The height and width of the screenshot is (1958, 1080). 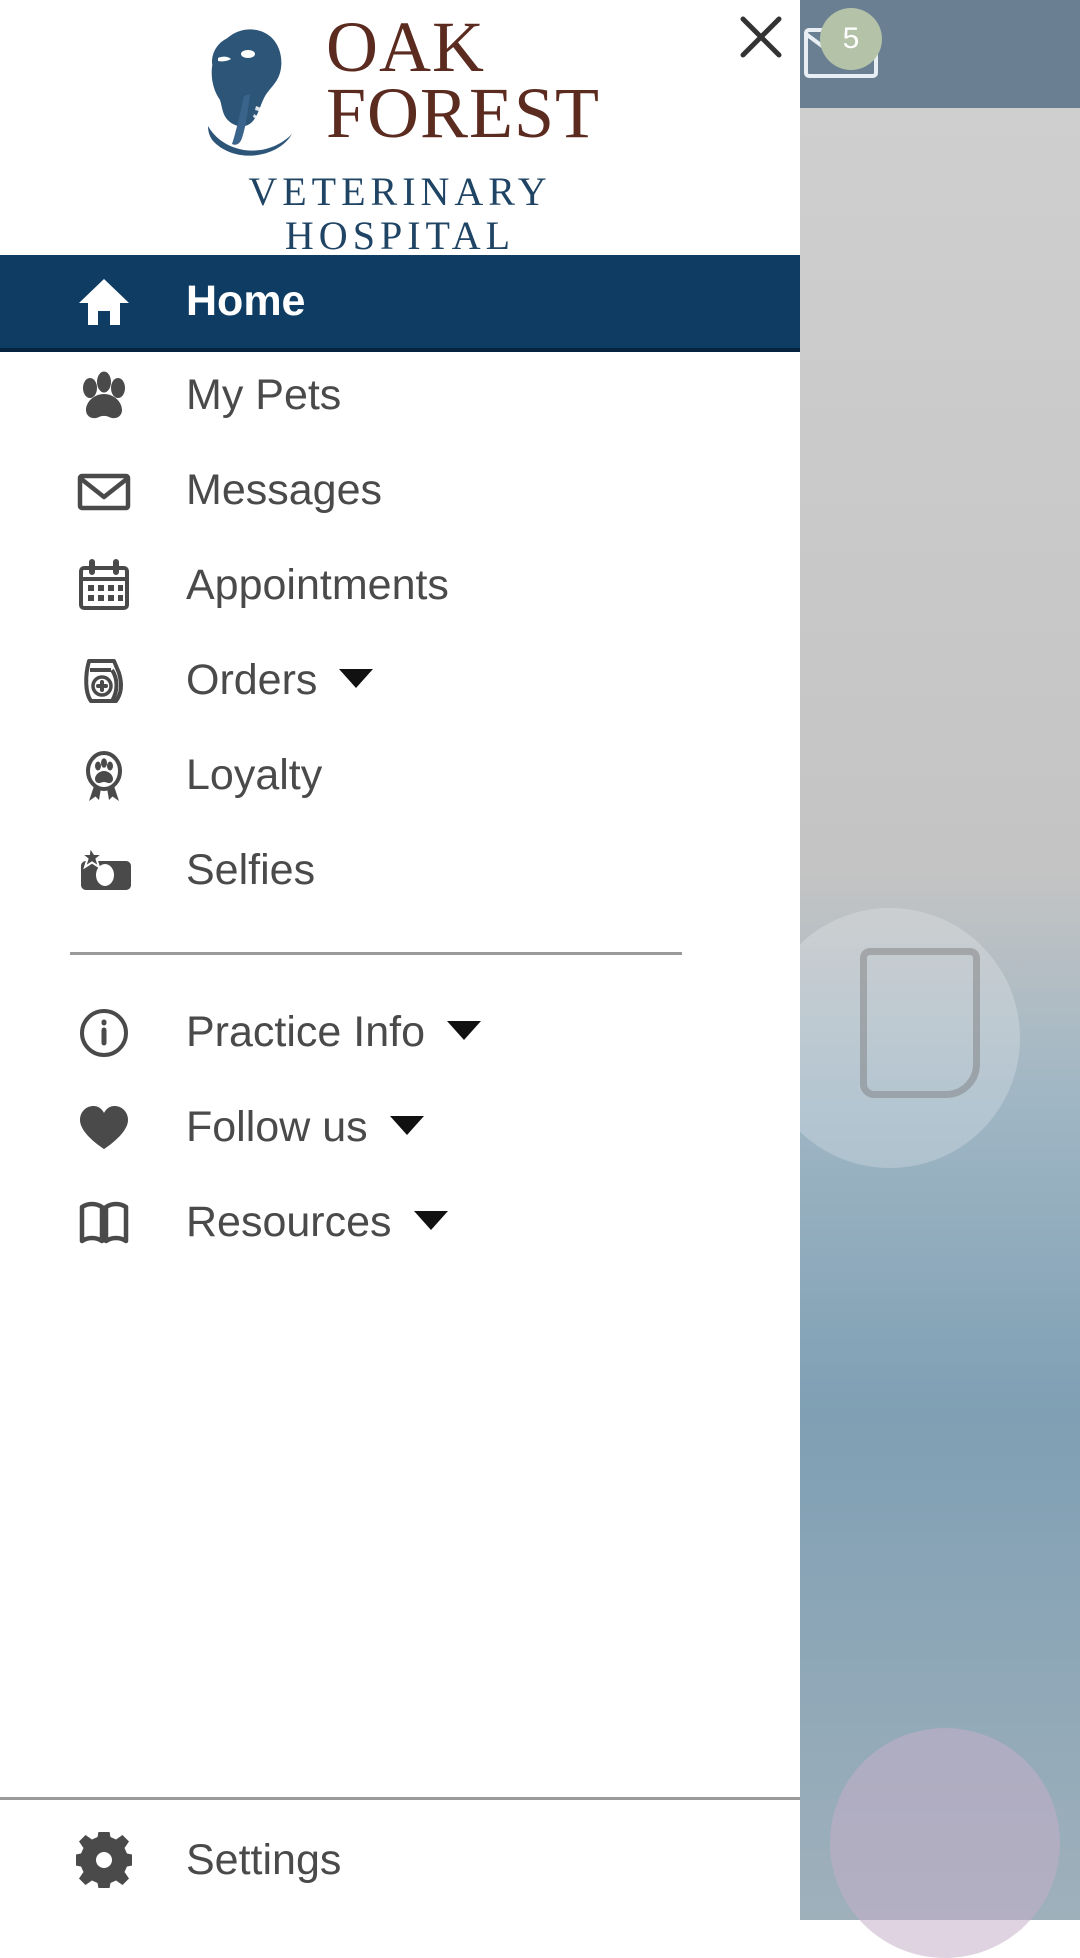 I want to click on sidebar-item-appointments: Appointments, so click(x=400, y=585).